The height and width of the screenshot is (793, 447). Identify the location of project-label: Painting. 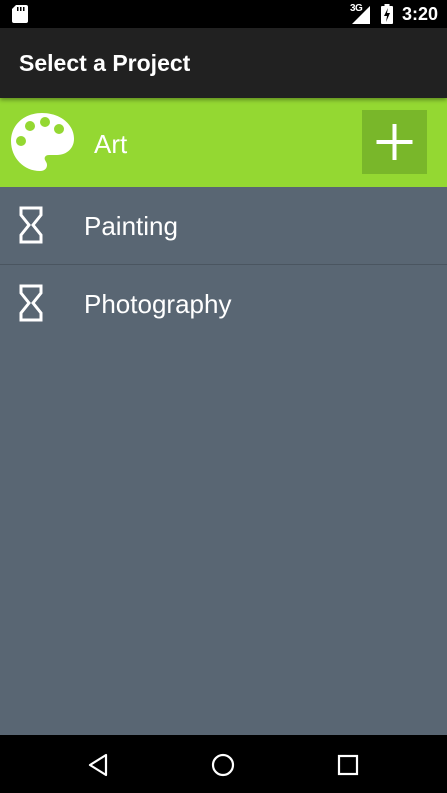
(131, 226).